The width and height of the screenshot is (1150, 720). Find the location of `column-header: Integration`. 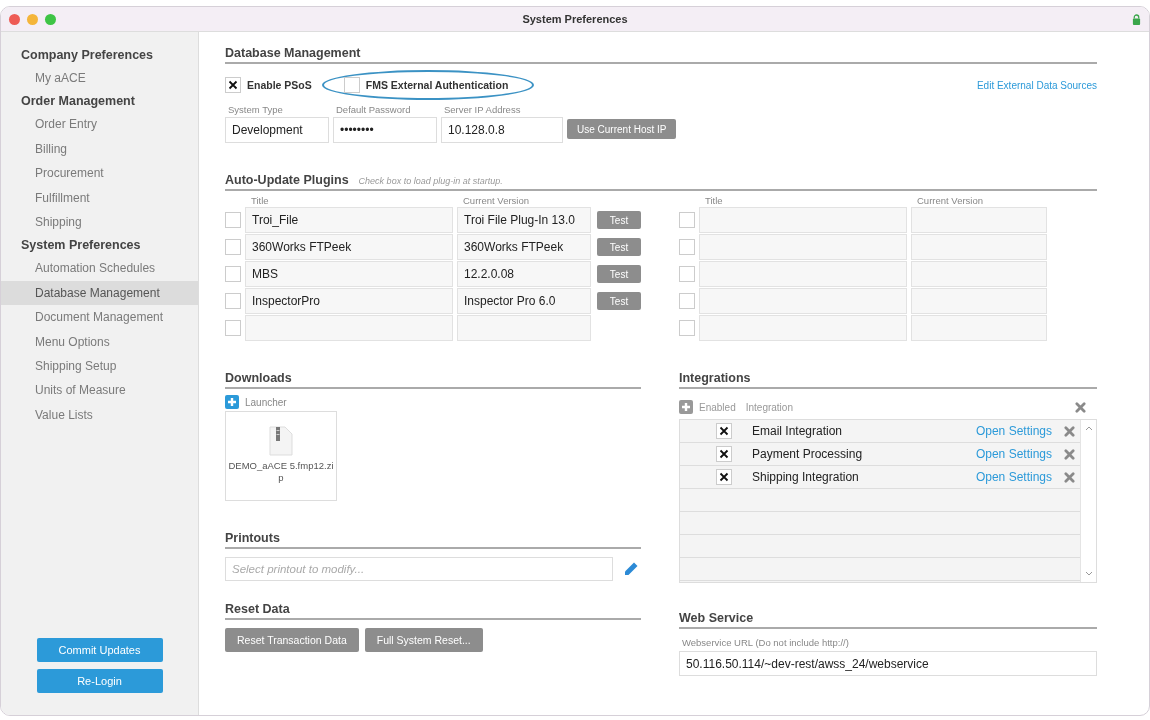

column-header: Integration is located at coordinates (769, 407).